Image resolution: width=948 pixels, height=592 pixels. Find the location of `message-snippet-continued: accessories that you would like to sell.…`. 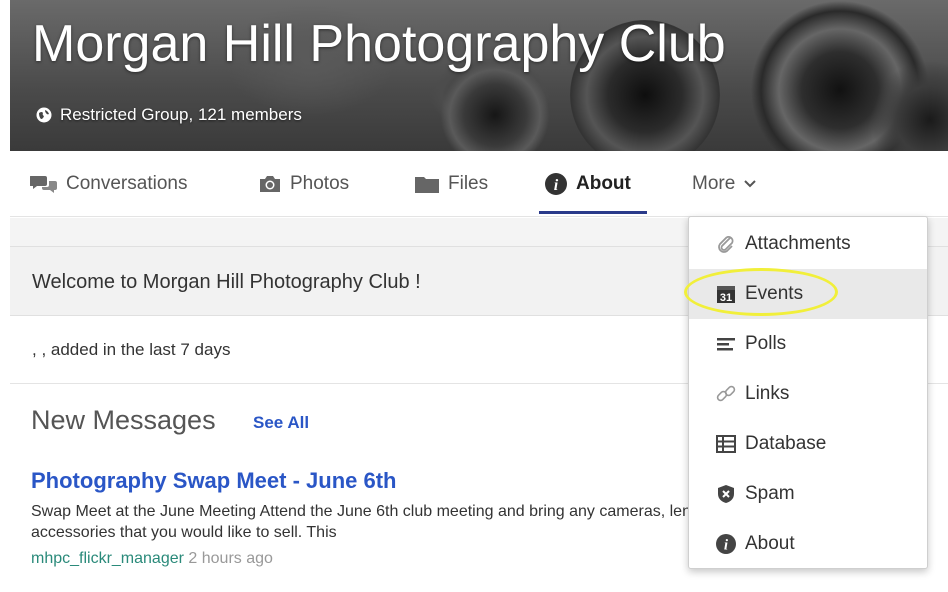

message-snippet-continued: accessories that you would like to sell.… is located at coordinates (184, 532).